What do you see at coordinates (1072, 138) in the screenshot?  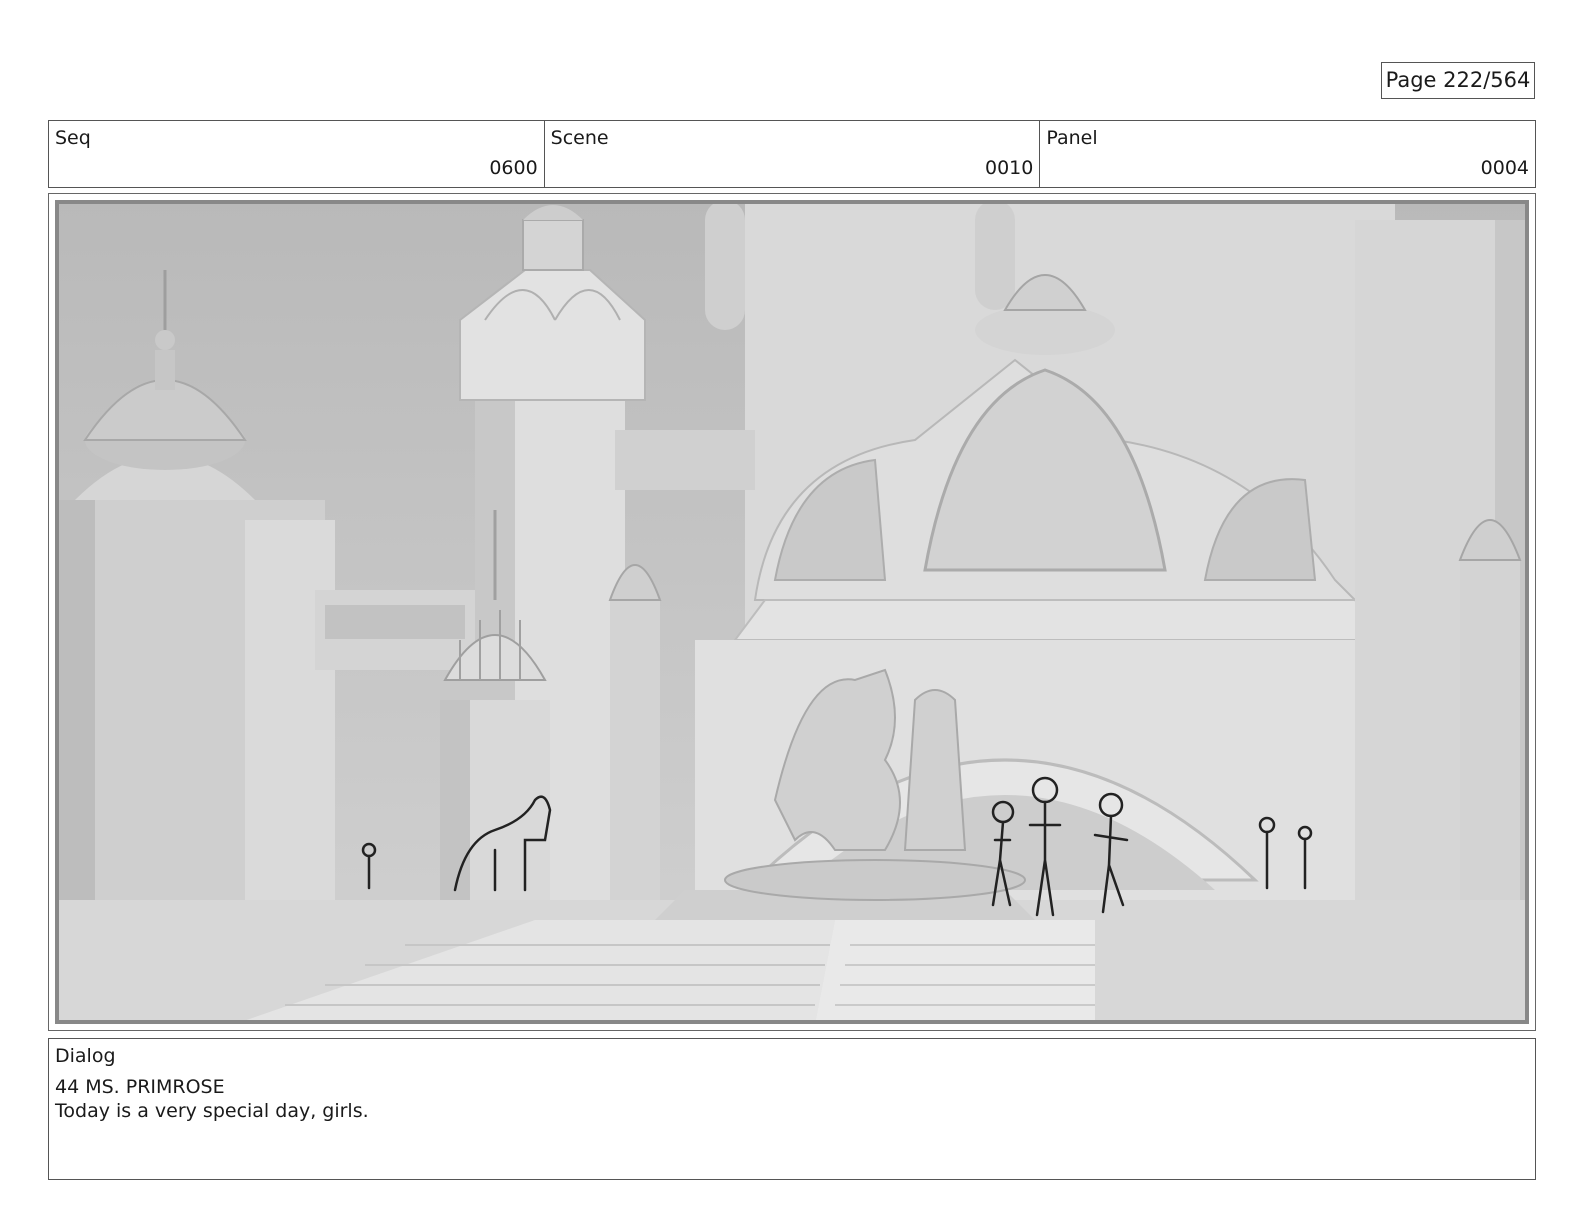 I see `panel-label: Panel` at bounding box center [1072, 138].